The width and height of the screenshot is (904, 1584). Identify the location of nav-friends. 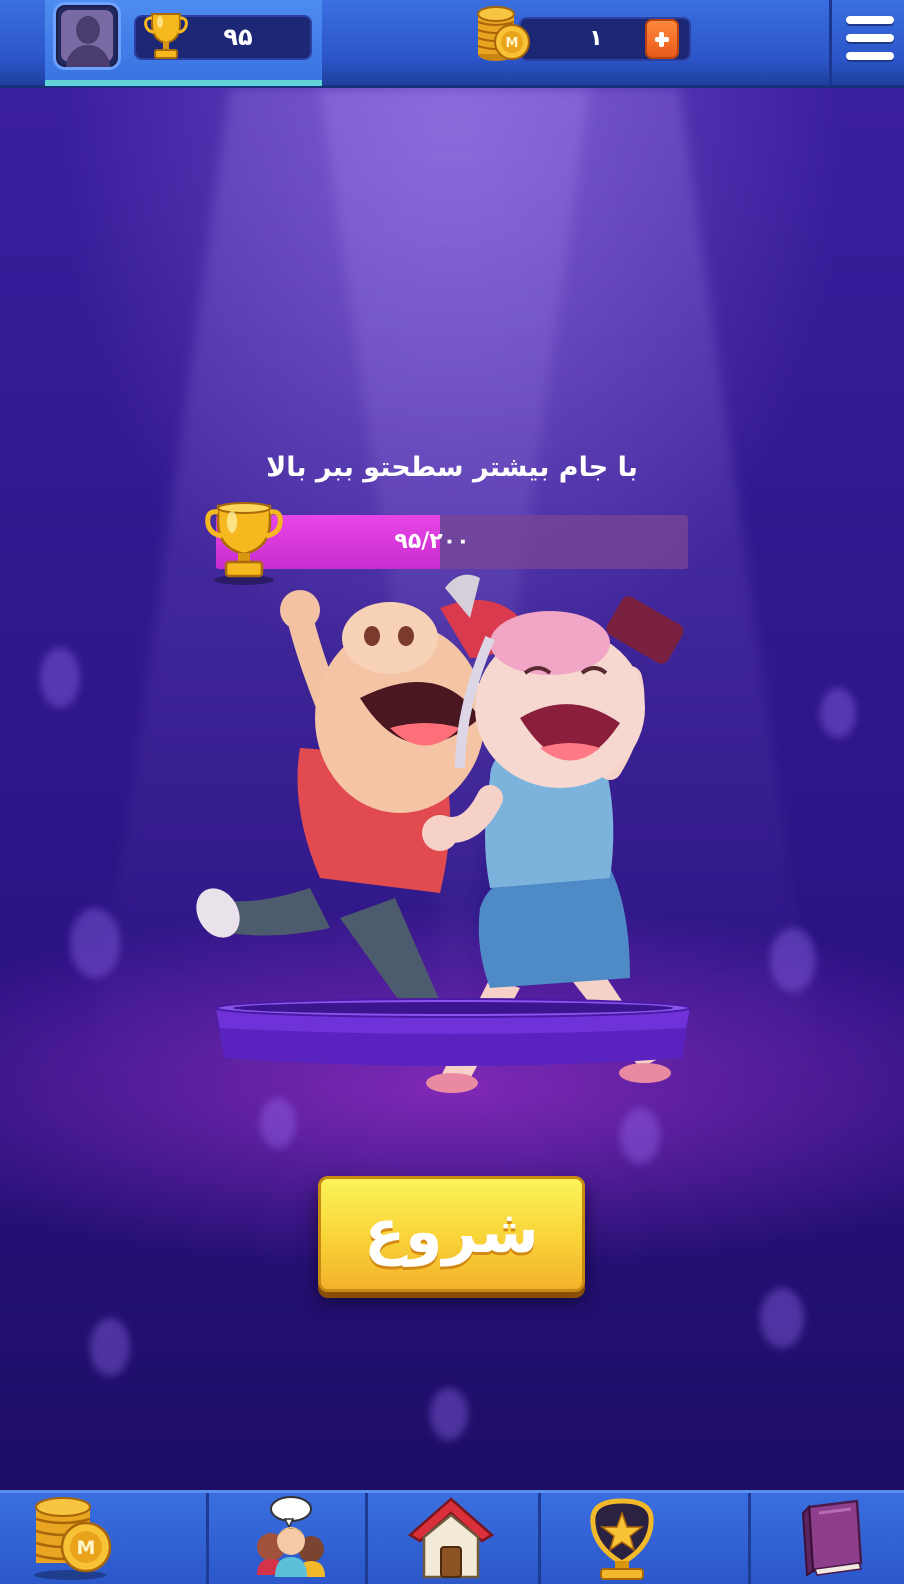
(287, 1538).